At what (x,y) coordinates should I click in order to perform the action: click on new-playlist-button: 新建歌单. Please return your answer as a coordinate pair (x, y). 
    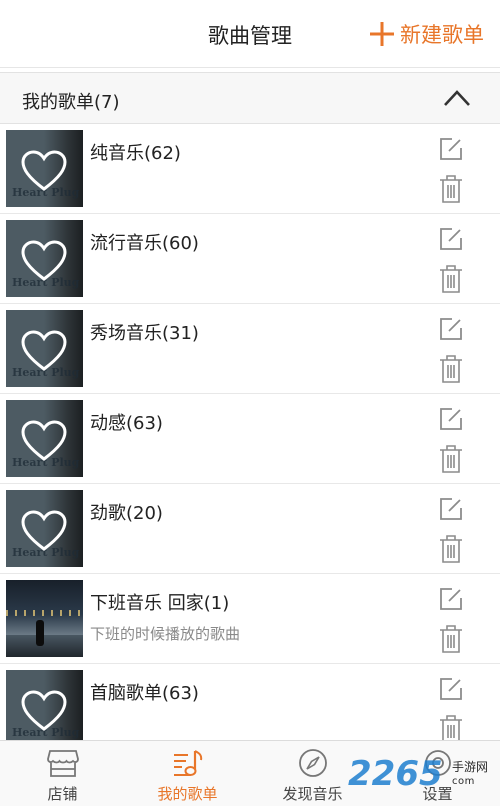
    Looking at the image, I should click on (426, 34).